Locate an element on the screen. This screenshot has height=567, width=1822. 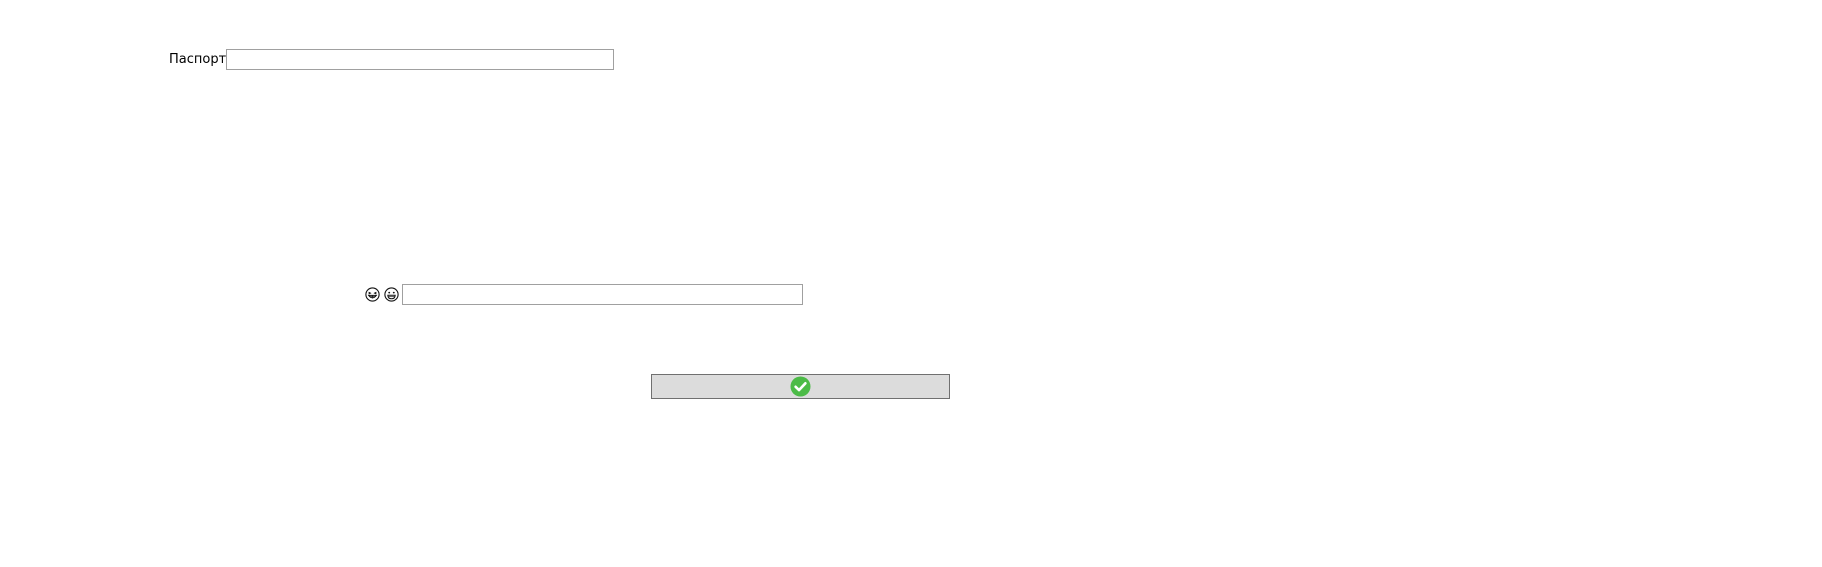
passport-row: Паспорт is located at coordinates (392, 59).